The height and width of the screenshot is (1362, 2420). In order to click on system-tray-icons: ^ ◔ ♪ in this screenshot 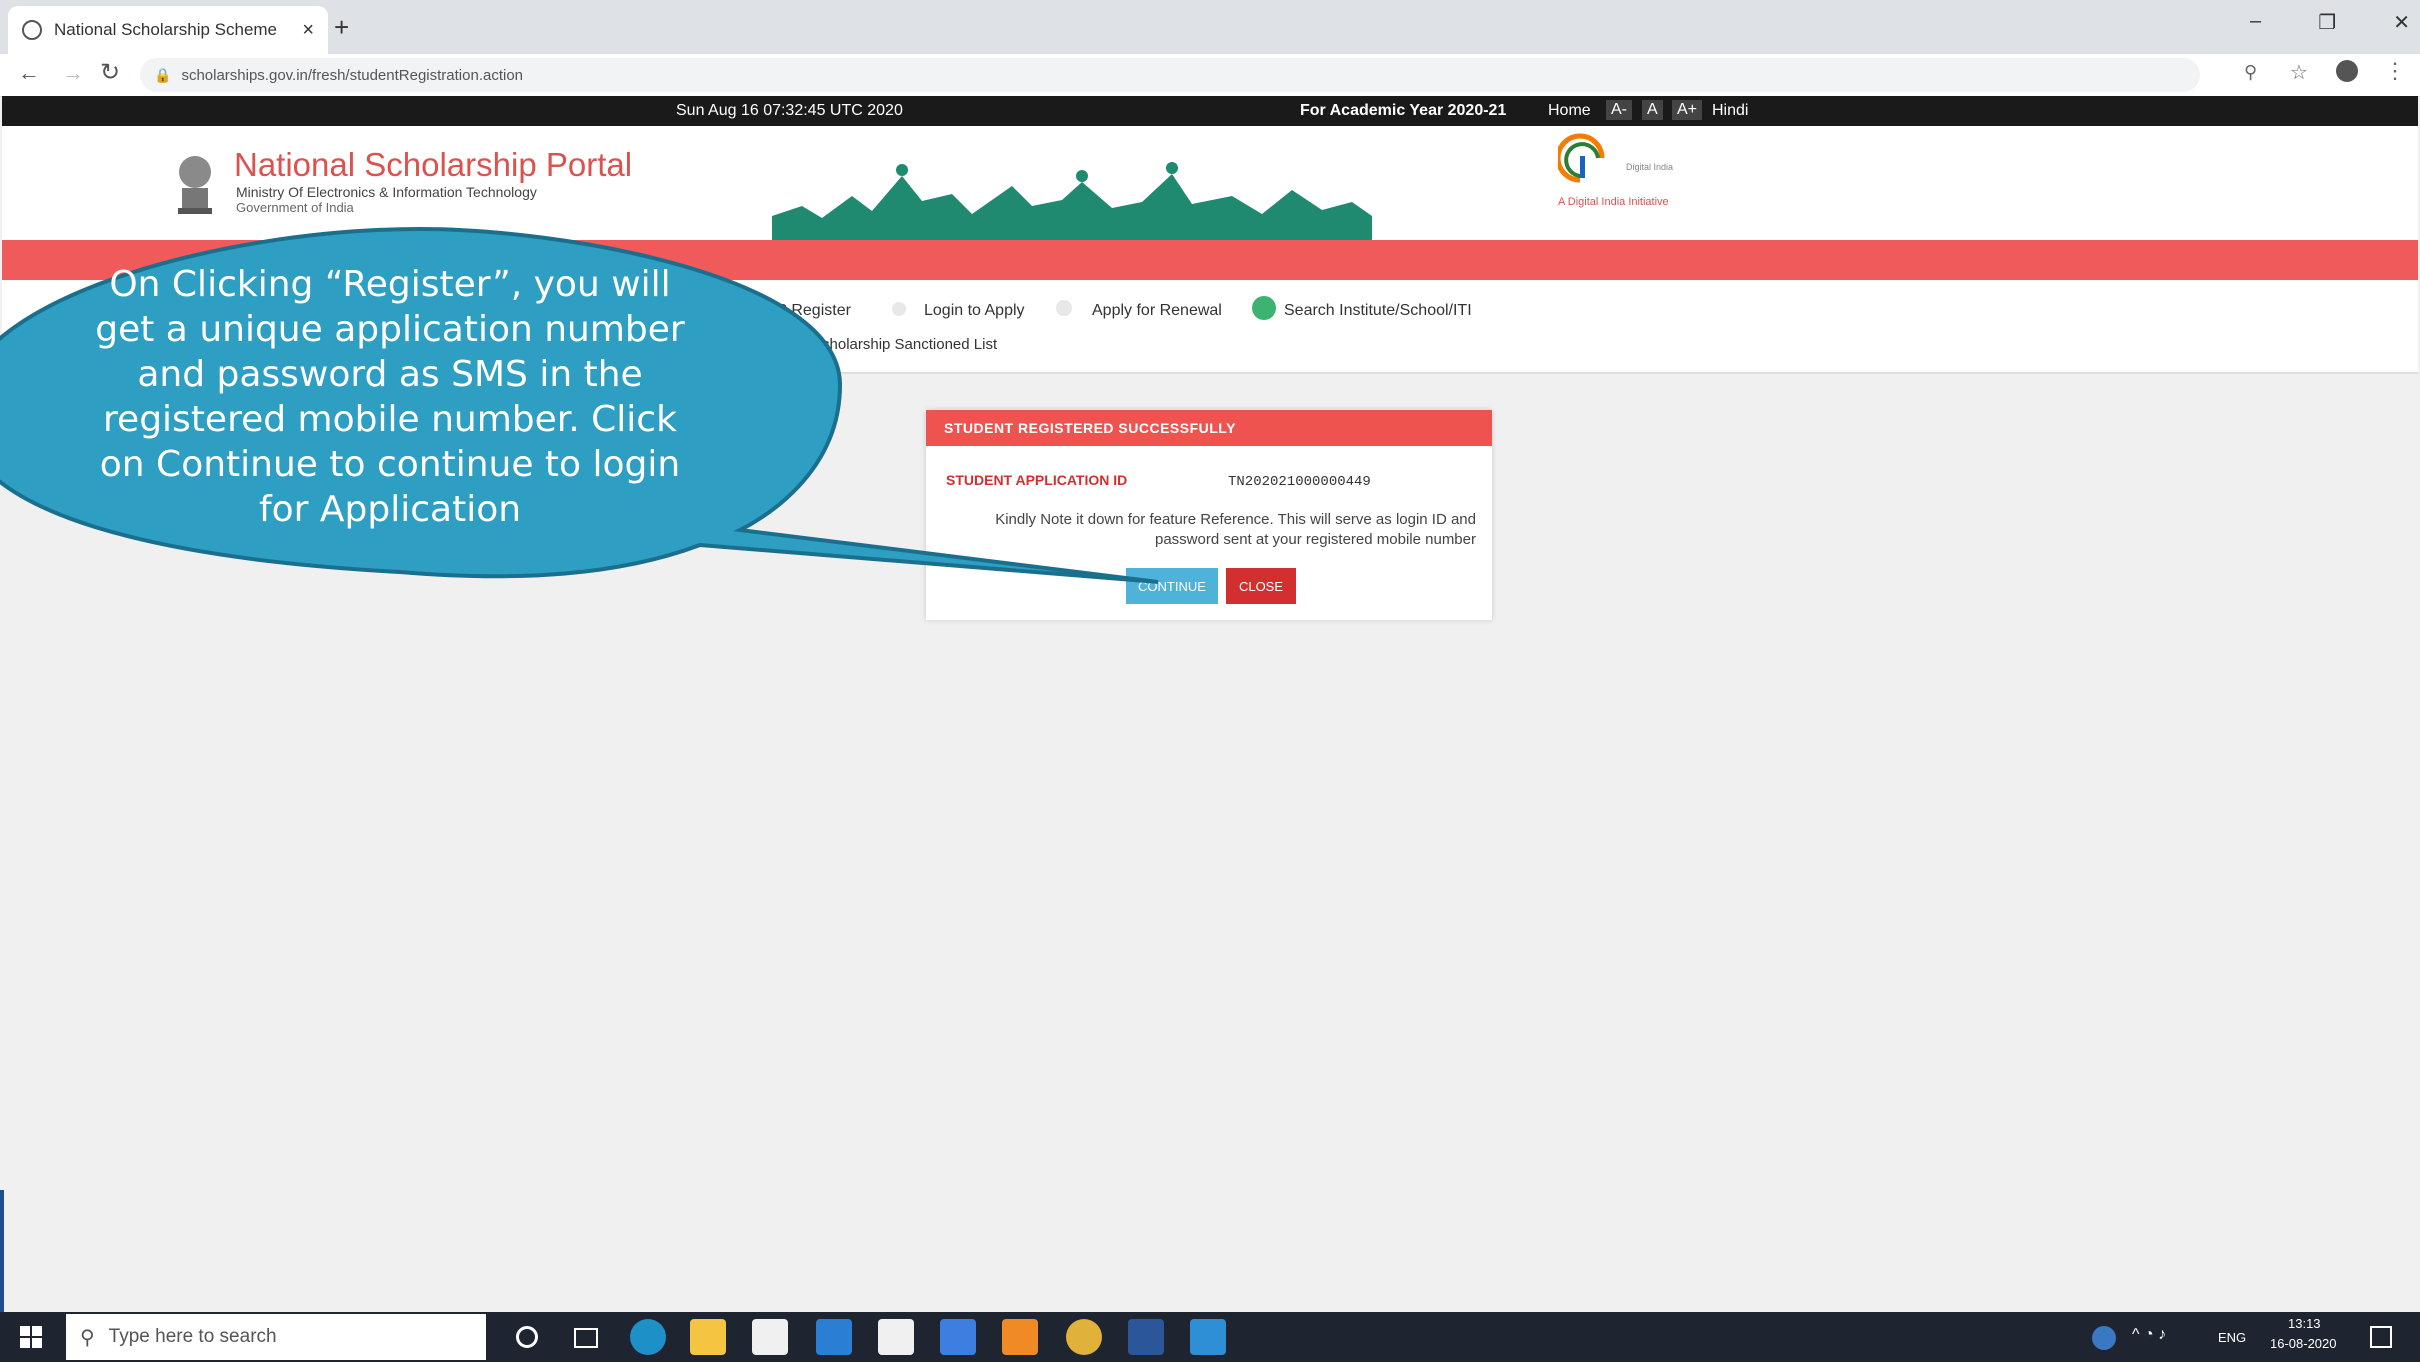, I will do `click(2149, 1335)`.